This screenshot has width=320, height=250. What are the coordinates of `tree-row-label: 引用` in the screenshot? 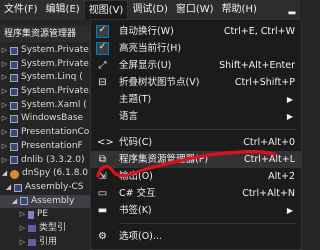 It's located at (48, 241).